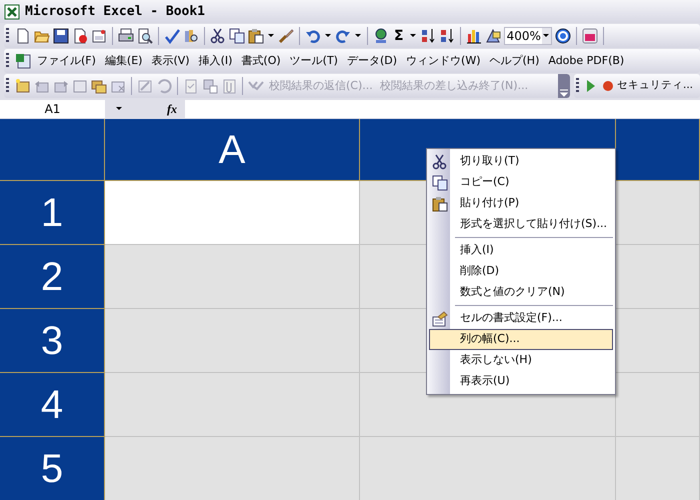  Describe the element at coordinates (523, 36) in the screenshot. I see `zoom-value: 400%` at that location.